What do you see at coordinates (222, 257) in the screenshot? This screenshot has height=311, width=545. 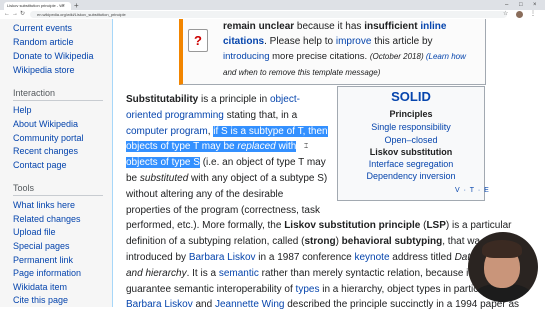 I see `barbara-liskov-link: Barbara Liskov` at bounding box center [222, 257].